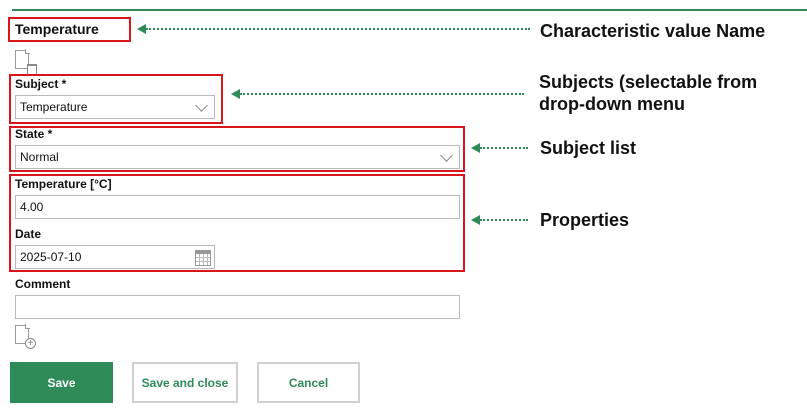 The height and width of the screenshot is (419, 807). Describe the element at coordinates (612, 104) in the screenshot. I see `annotation-subjects-line2: drop-down menu` at that location.